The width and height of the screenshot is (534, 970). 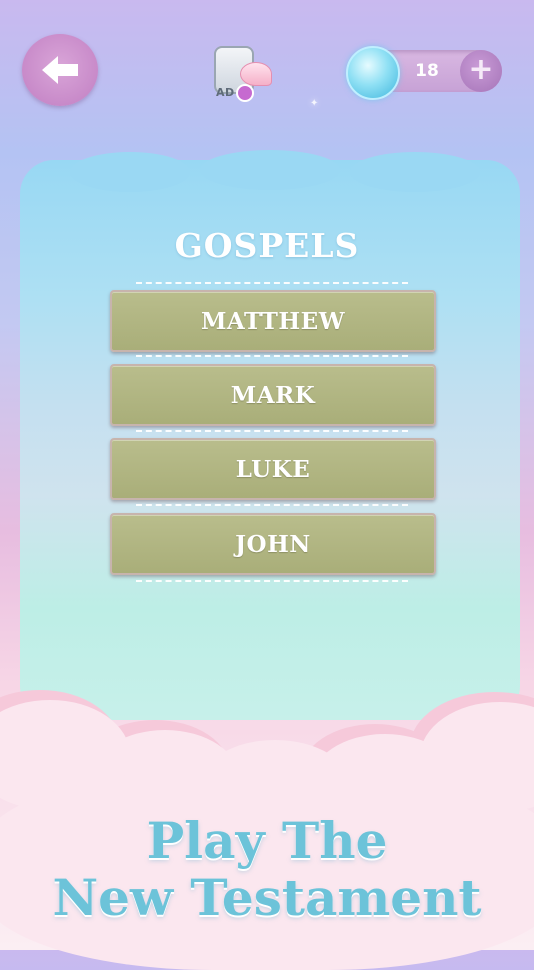 I want to click on gem-count: 18, so click(x=427, y=71).